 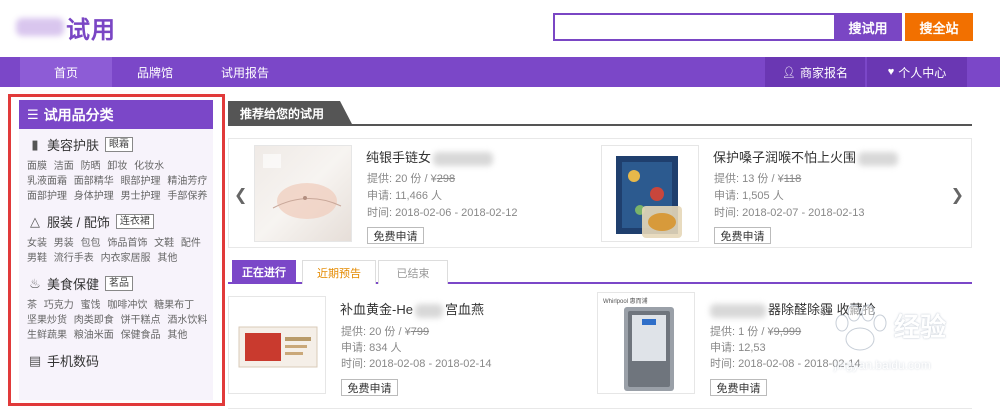 What do you see at coordinates (264, 272) in the screenshot?
I see `tab-in-progress: 正在进行` at bounding box center [264, 272].